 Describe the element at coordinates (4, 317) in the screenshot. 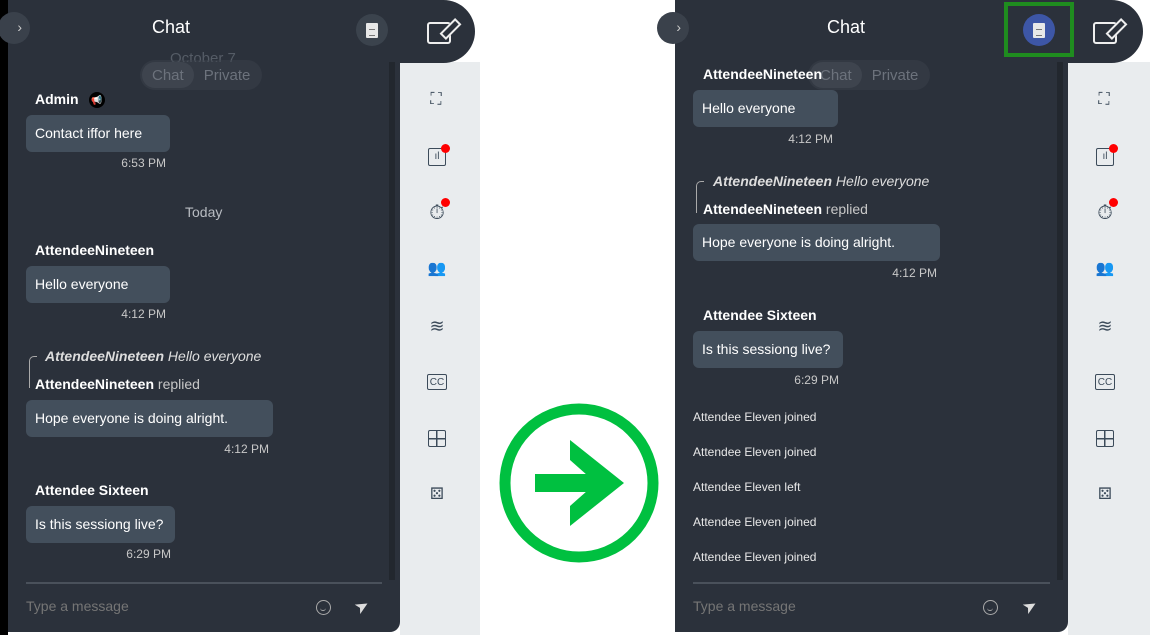

I see `left-edge` at that location.